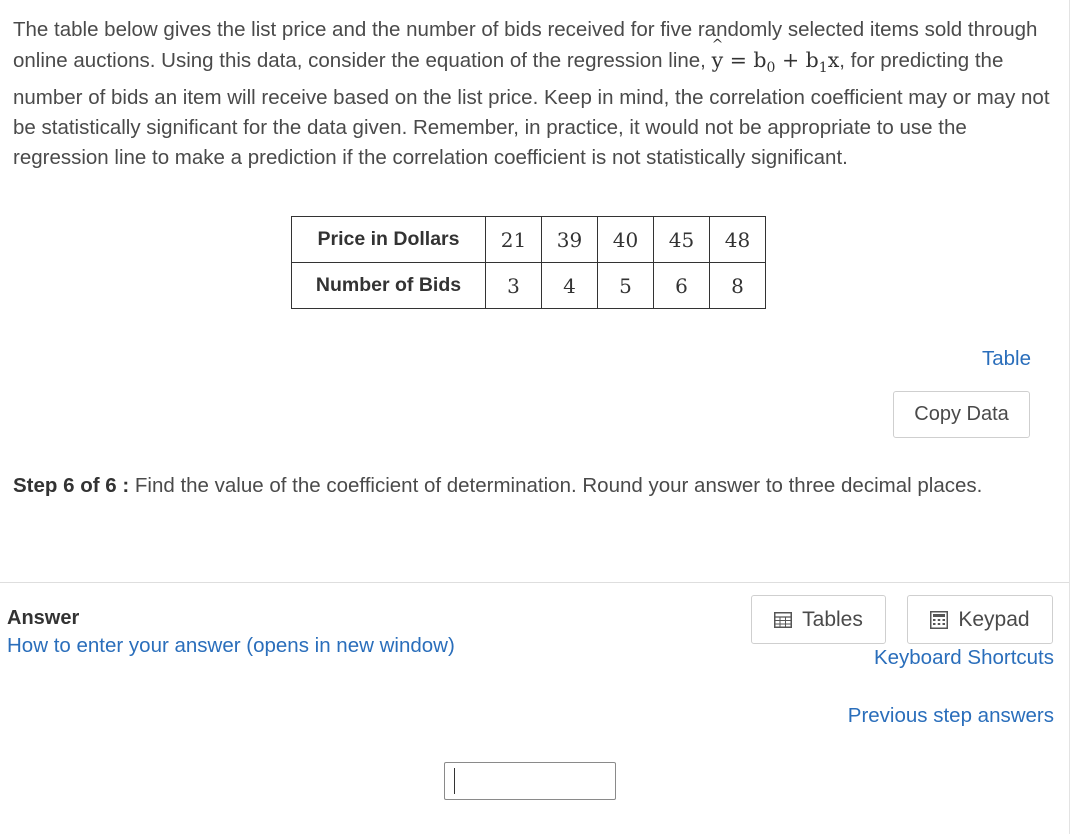  What do you see at coordinates (961, 414) in the screenshot?
I see `copy-data-button: Copy Data` at bounding box center [961, 414].